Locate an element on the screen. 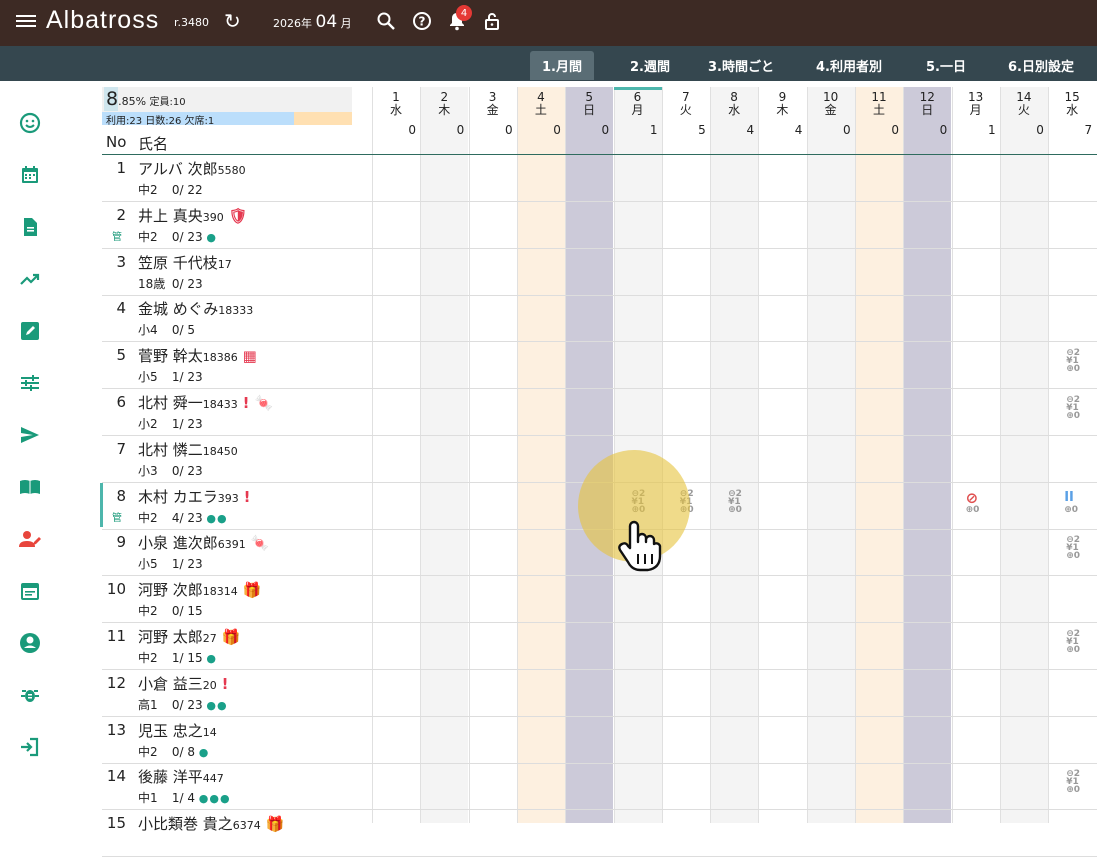 The width and height of the screenshot is (1097, 857). document-icon is located at coordinates (30, 227).